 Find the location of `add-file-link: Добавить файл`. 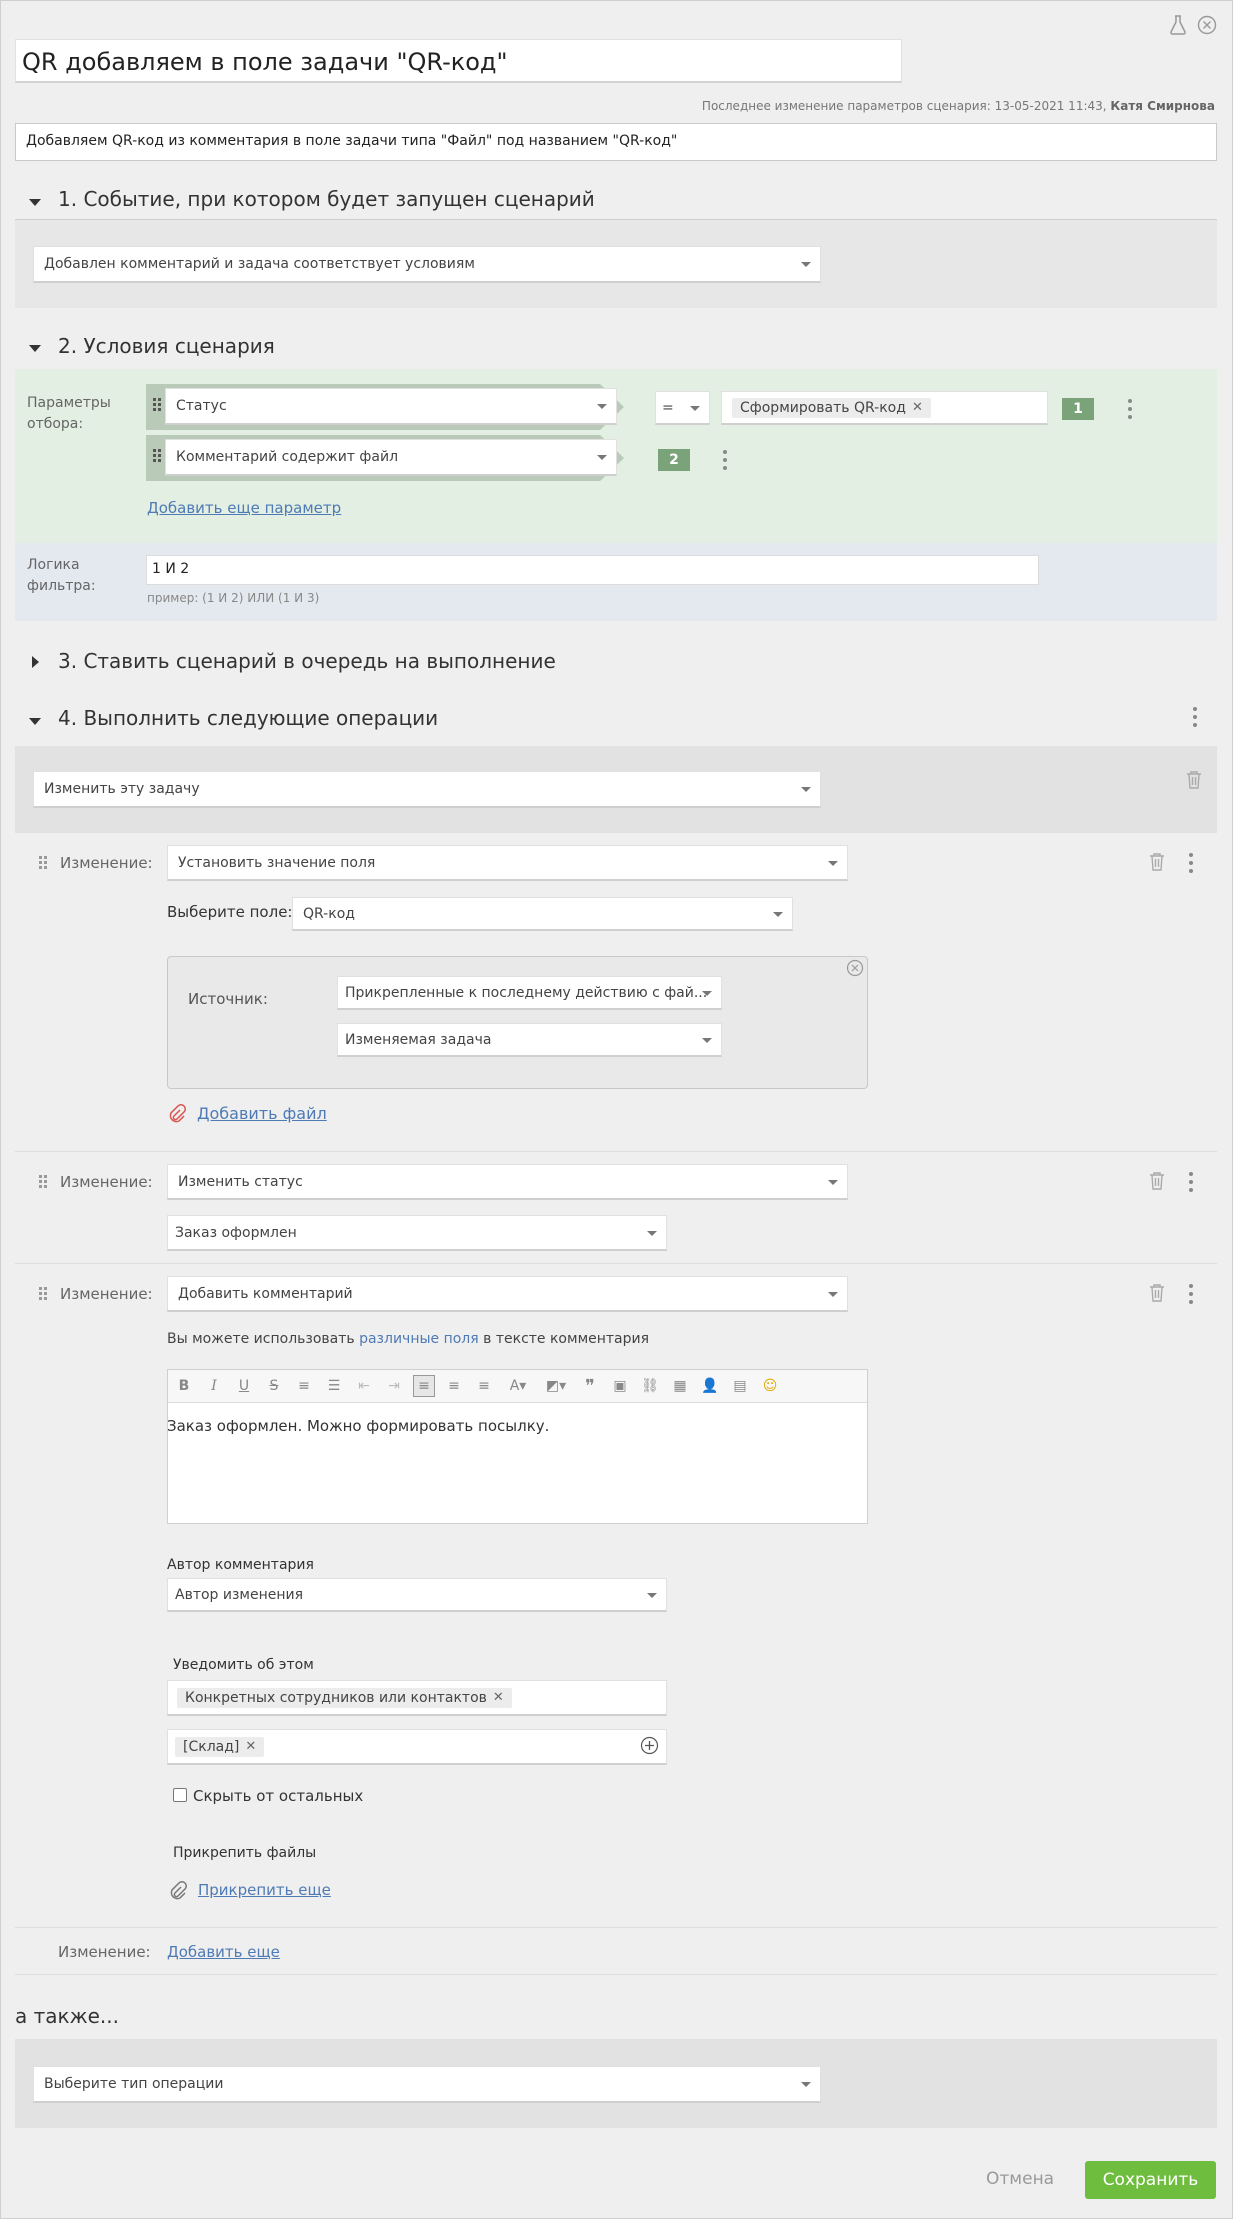

add-file-link: Добавить файл is located at coordinates (262, 1113).